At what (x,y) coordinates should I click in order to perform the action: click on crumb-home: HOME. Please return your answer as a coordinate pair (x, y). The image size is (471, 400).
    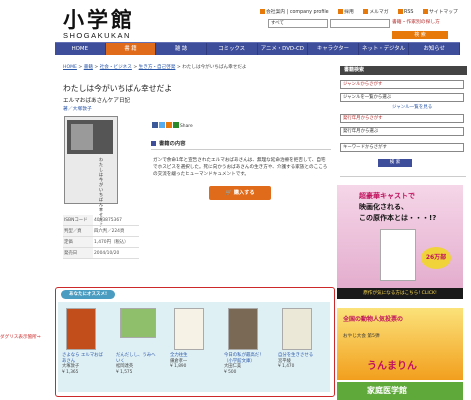
    Looking at the image, I should click on (70, 67).